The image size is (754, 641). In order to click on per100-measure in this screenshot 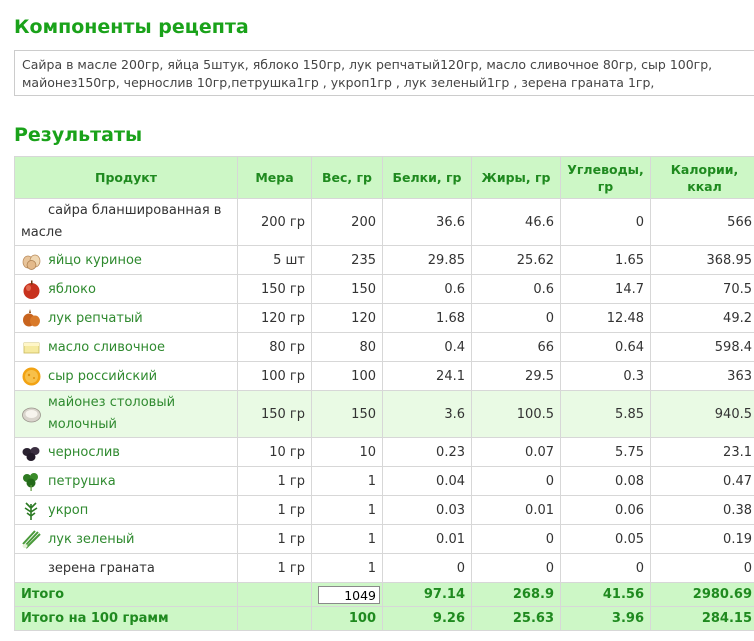, I will do `click(274, 618)`.